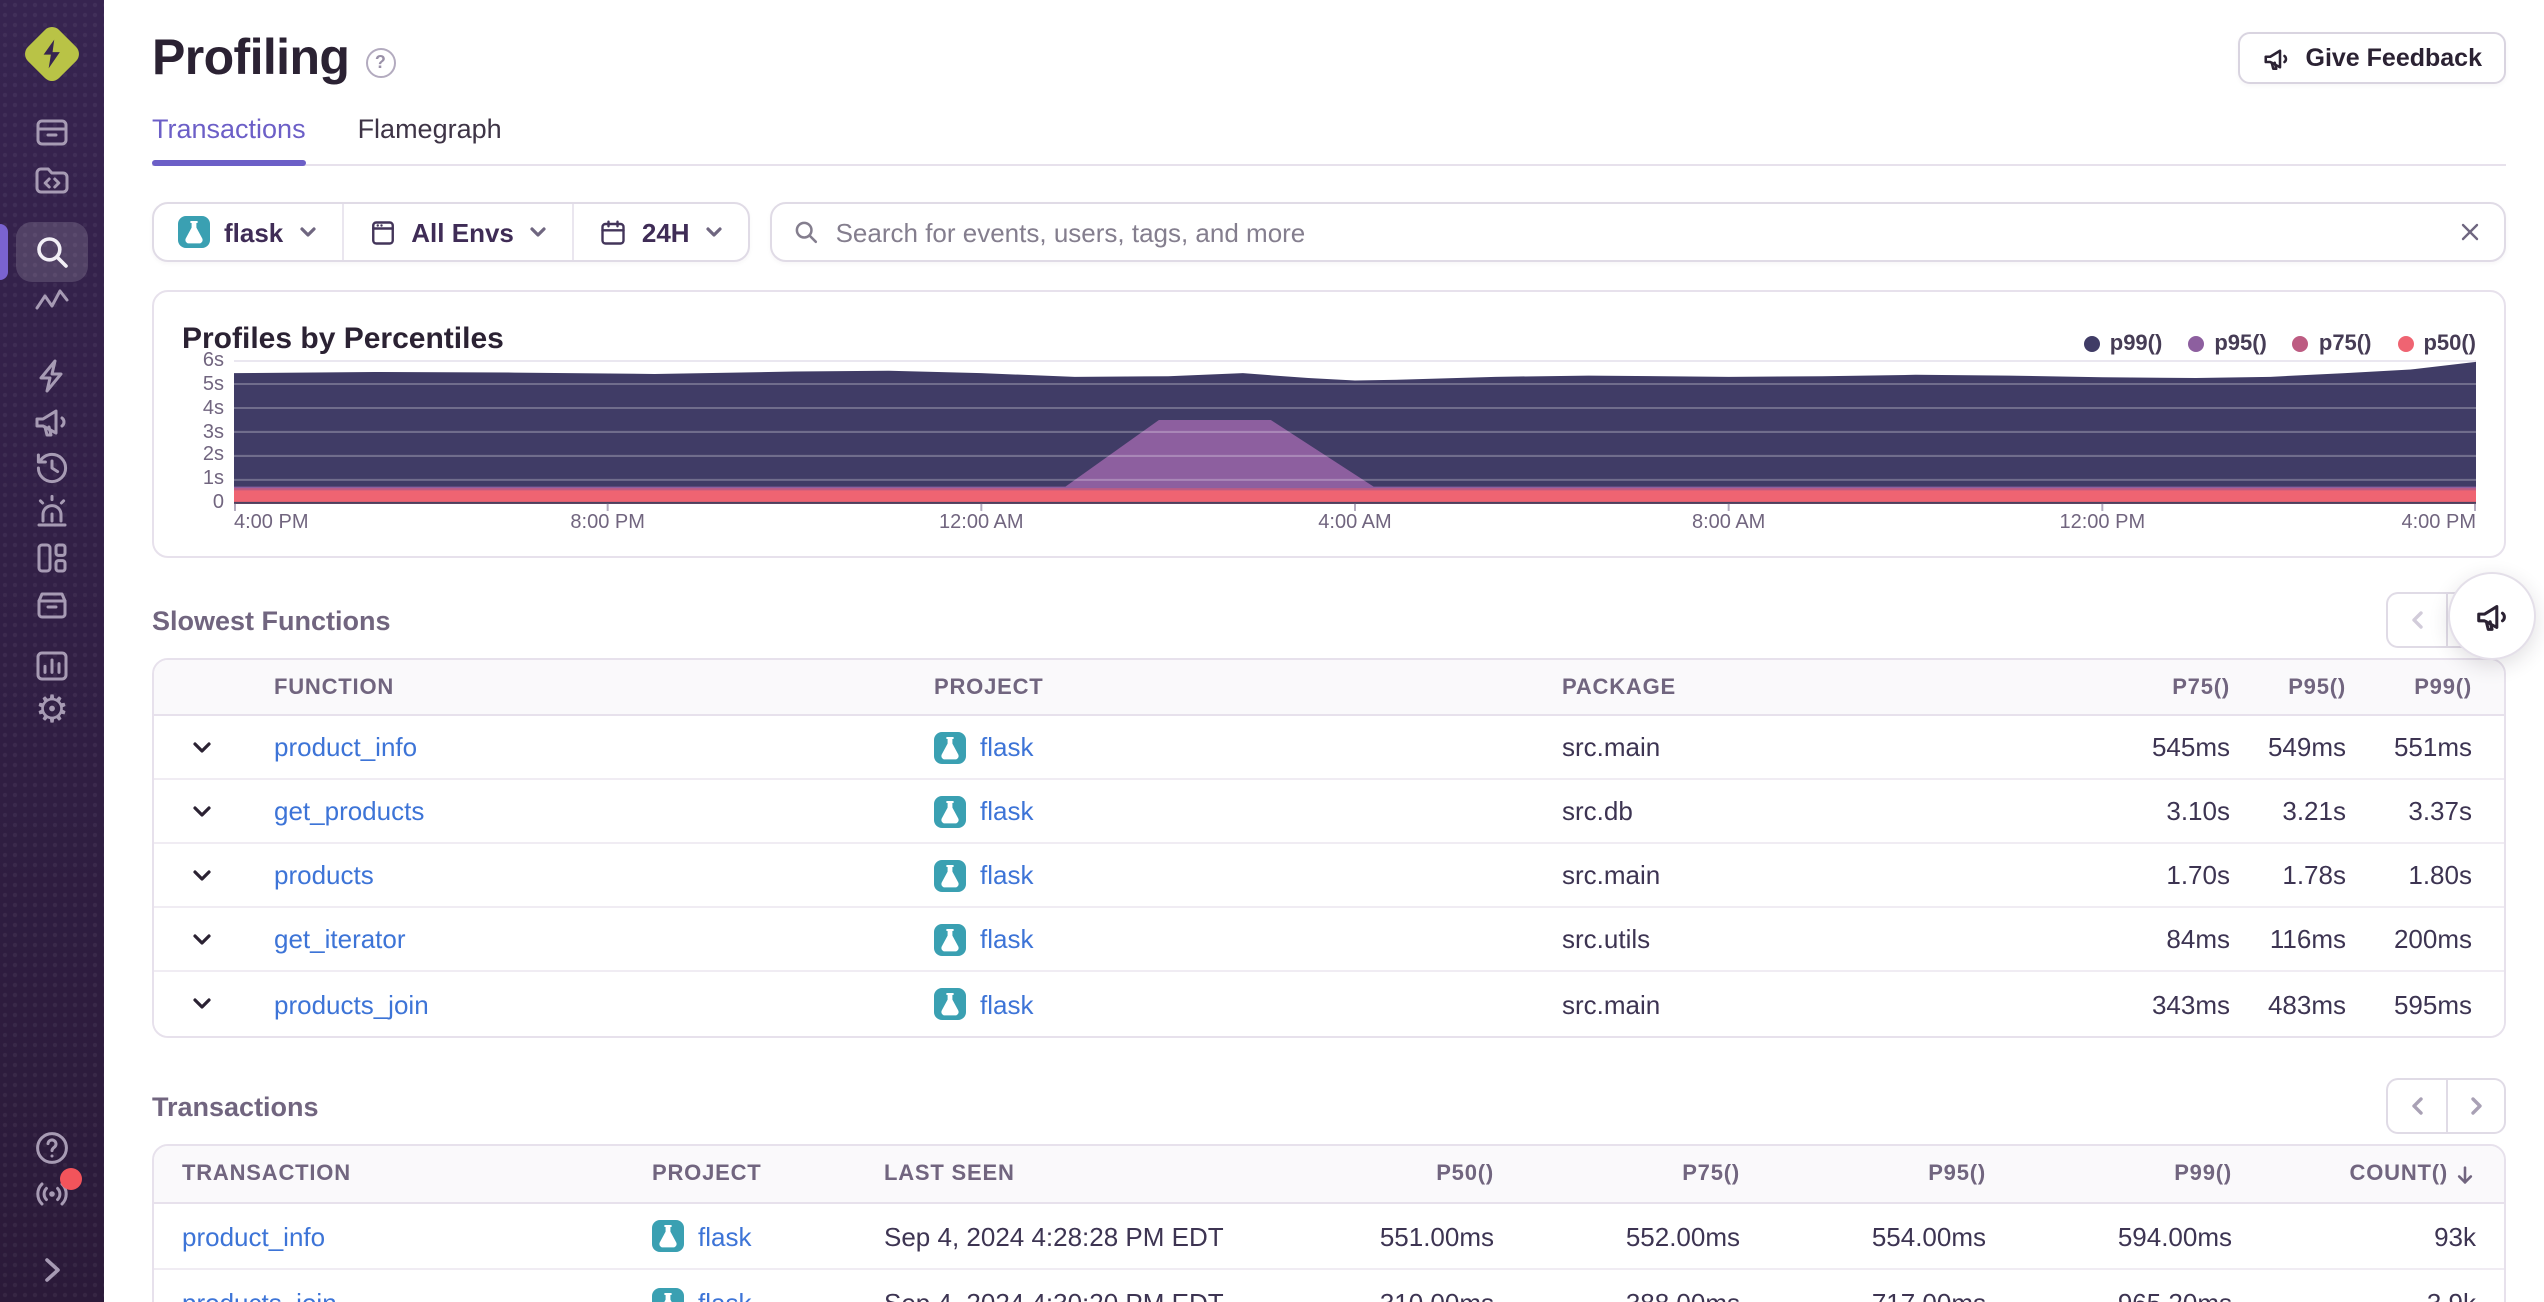  I want to click on sidebar-item-releases, so click(52, 604).